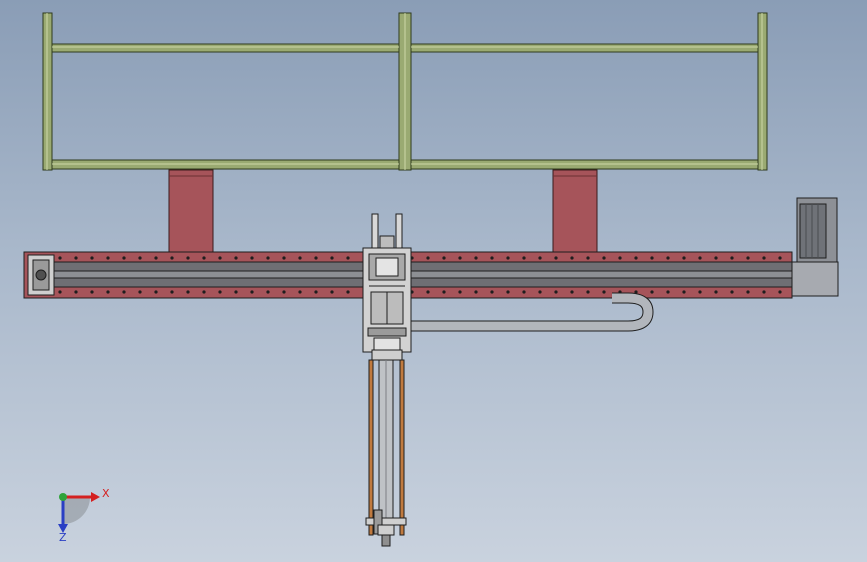  Describe the element at coordinates (225, 48) in the screenshot. I see `frame-top-beam-left` at that location.